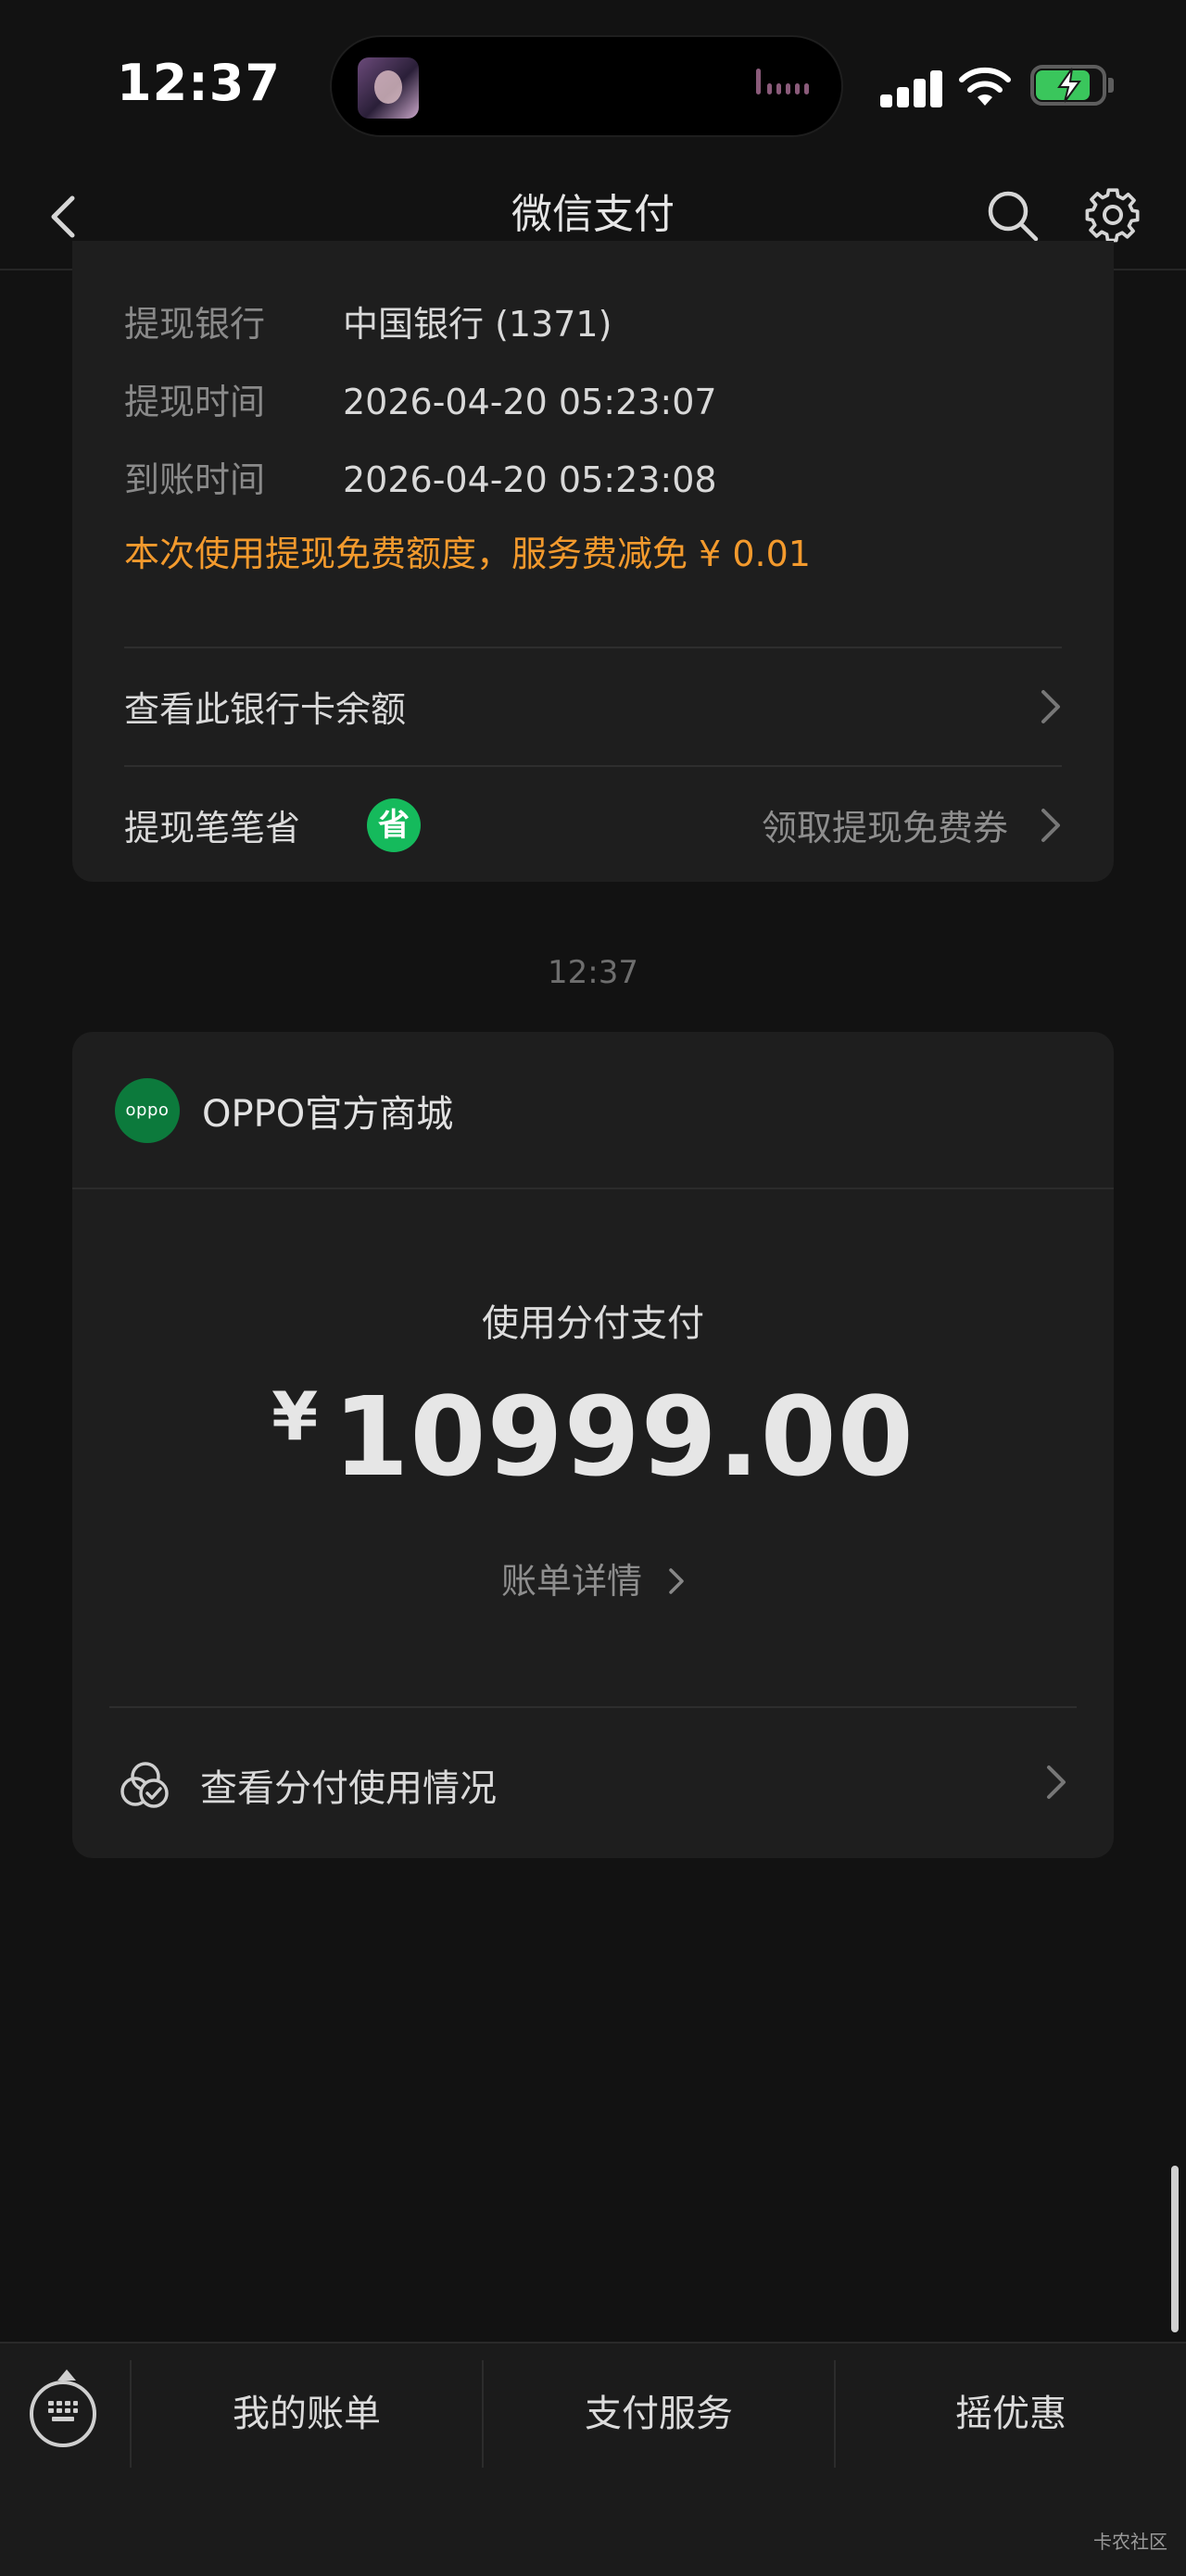 This screenshot has height=2576, width=1186. Describe the element at coordinates (593, 1783) in the screenshot. I see `view-usage-link: 查看分付使用情况` at that location.